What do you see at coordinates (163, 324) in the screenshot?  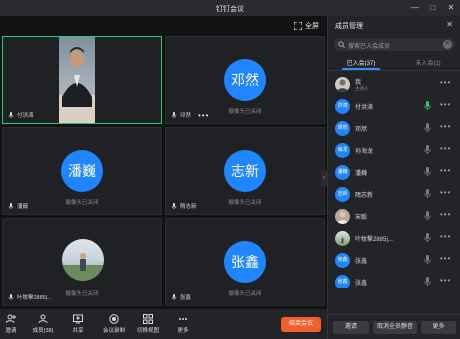 I see `meeting-toolbar: 邀请 成员(38) 共享 会议录制 切换视图 更多 结束会议` at bounding box center [163, 324].